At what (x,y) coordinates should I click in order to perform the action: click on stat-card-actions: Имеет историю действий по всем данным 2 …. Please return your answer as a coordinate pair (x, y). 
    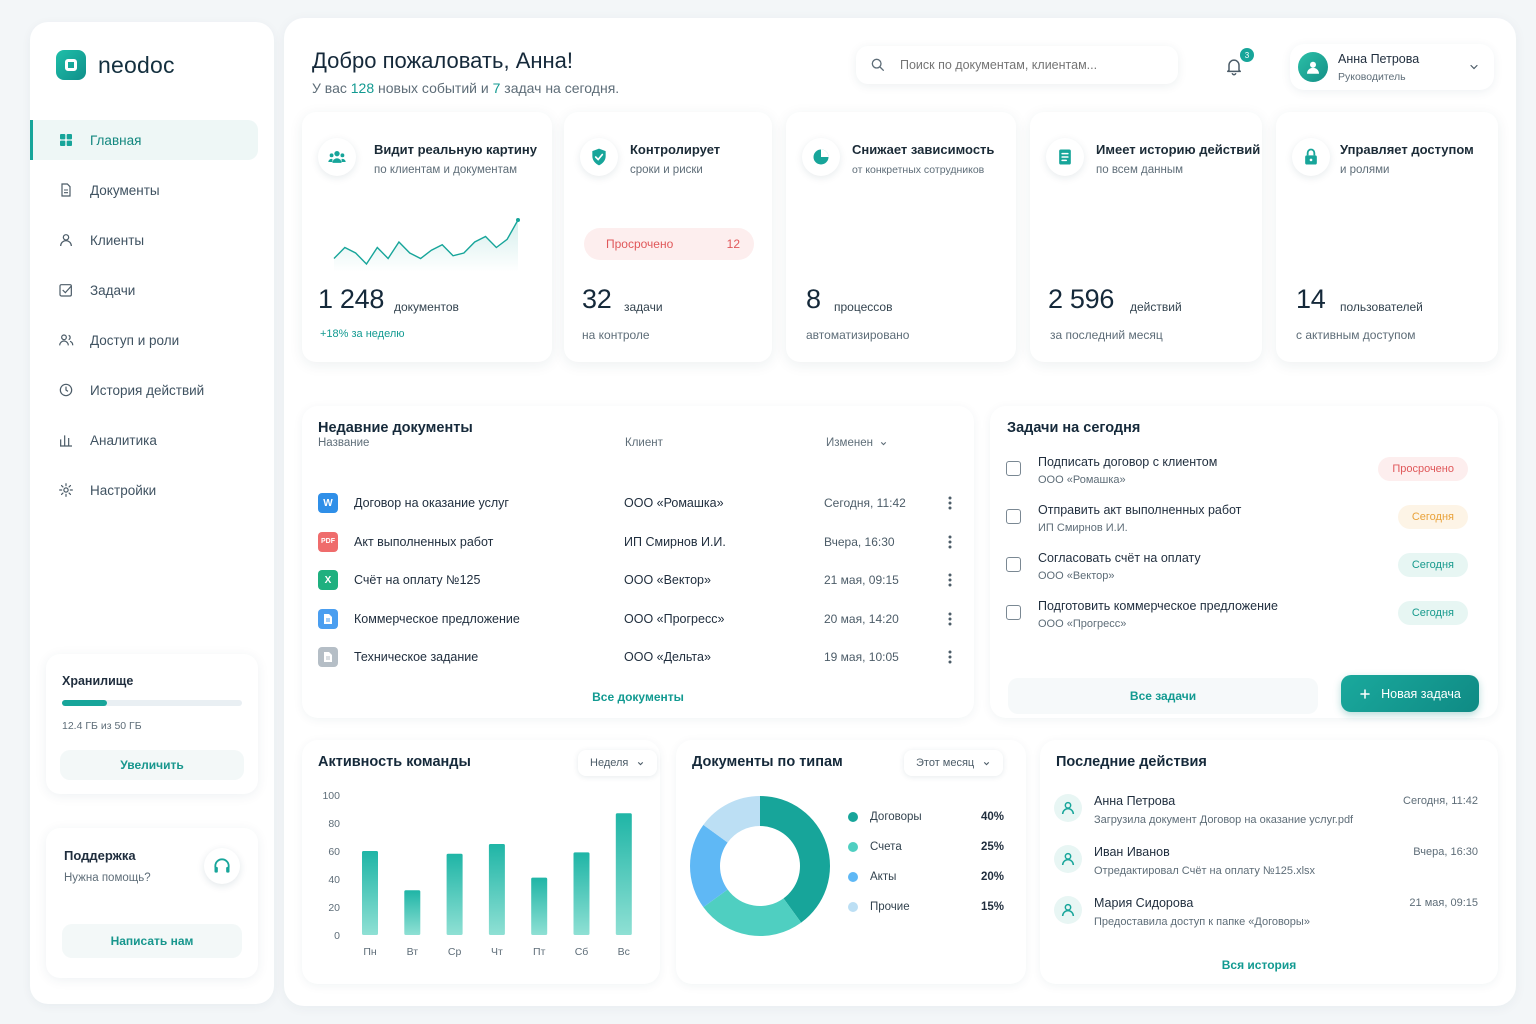
    Looking at the image, I should click on (1146, 237).